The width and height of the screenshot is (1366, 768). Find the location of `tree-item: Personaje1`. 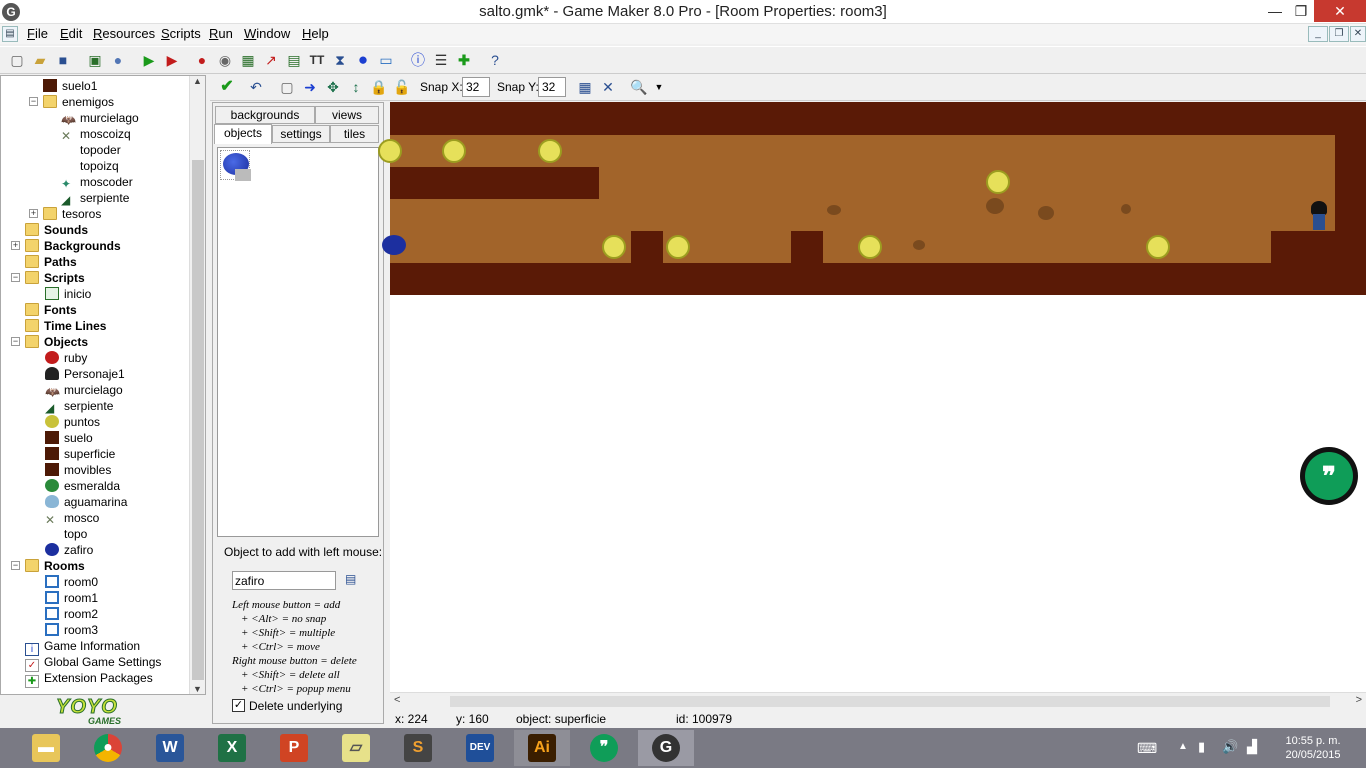

tree-item: Personaje1 is located at coordinates (85, 374).